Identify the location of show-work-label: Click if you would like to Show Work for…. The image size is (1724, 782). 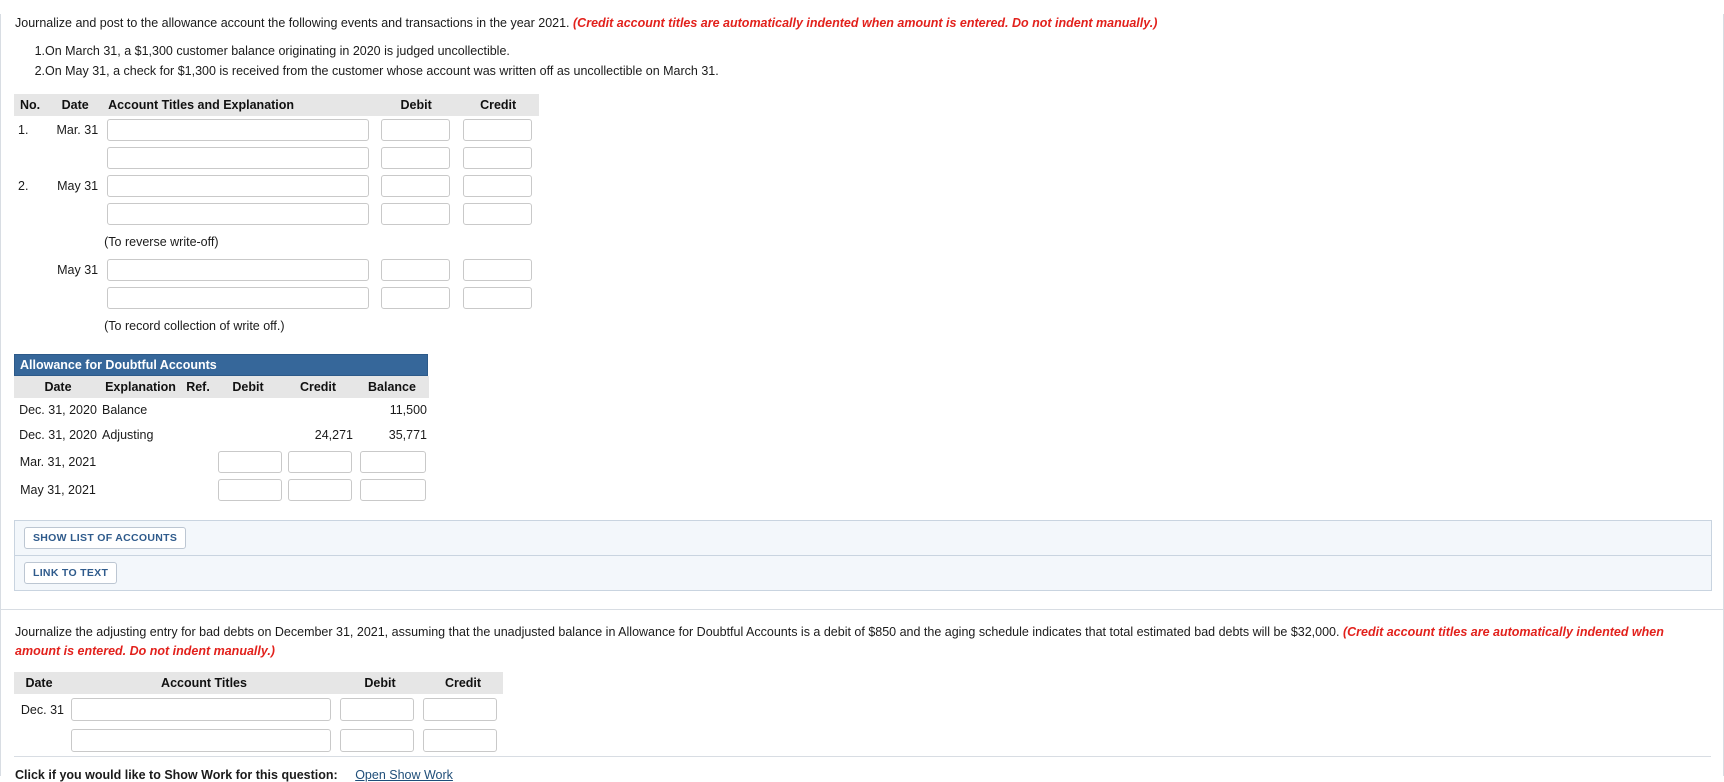
(176, 775).